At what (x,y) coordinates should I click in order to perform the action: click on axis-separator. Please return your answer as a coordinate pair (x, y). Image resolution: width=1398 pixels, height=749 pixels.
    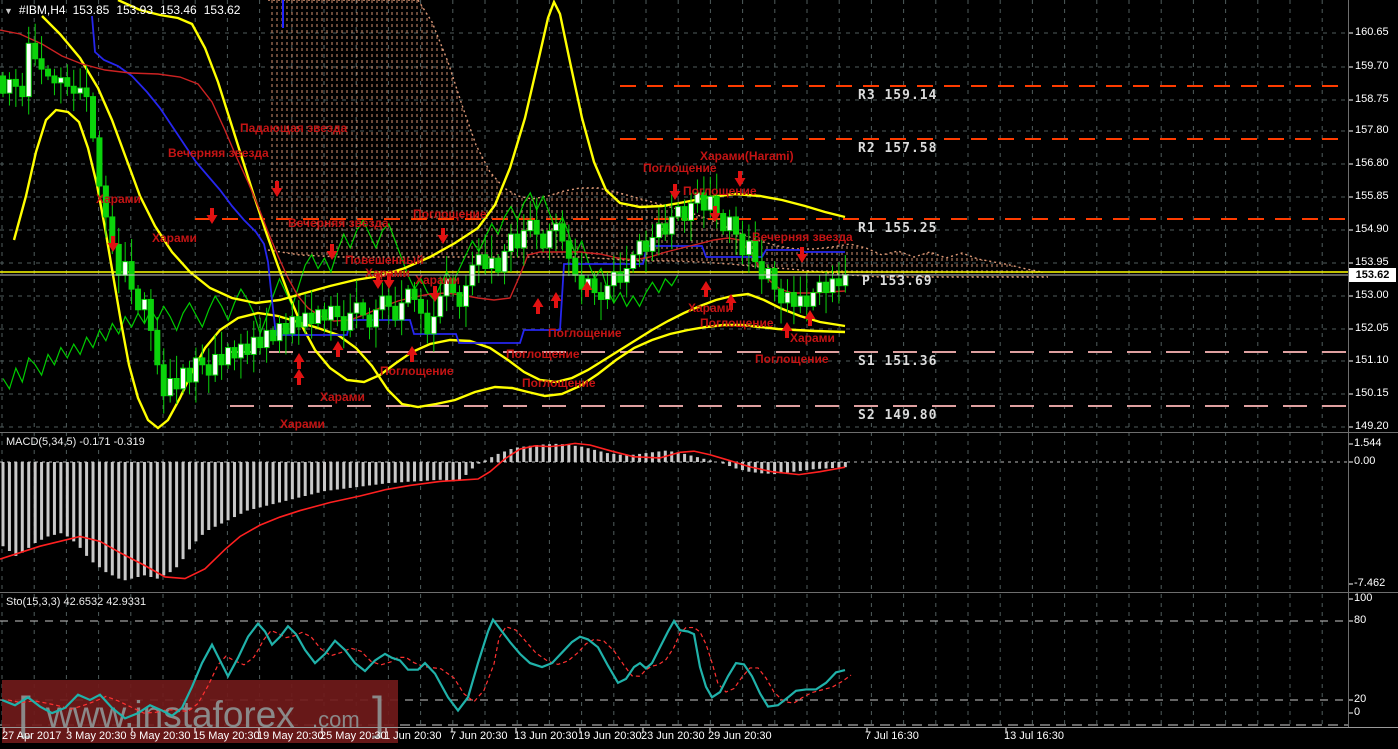
    Looking at the image, I should click on (699, 727).